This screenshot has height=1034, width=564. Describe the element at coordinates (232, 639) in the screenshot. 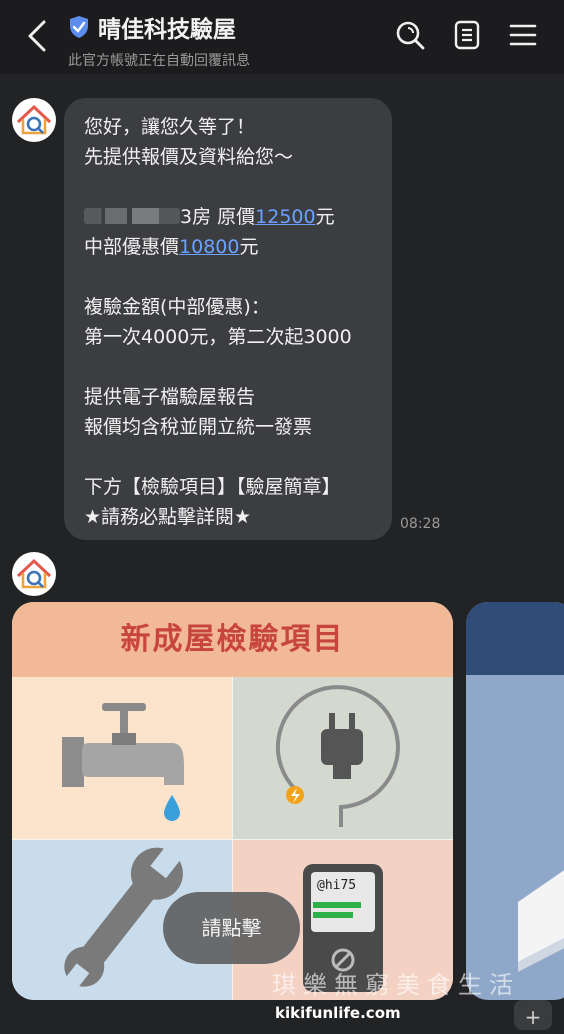

I see `card-title: 新成屋檢驗項目` at that location.